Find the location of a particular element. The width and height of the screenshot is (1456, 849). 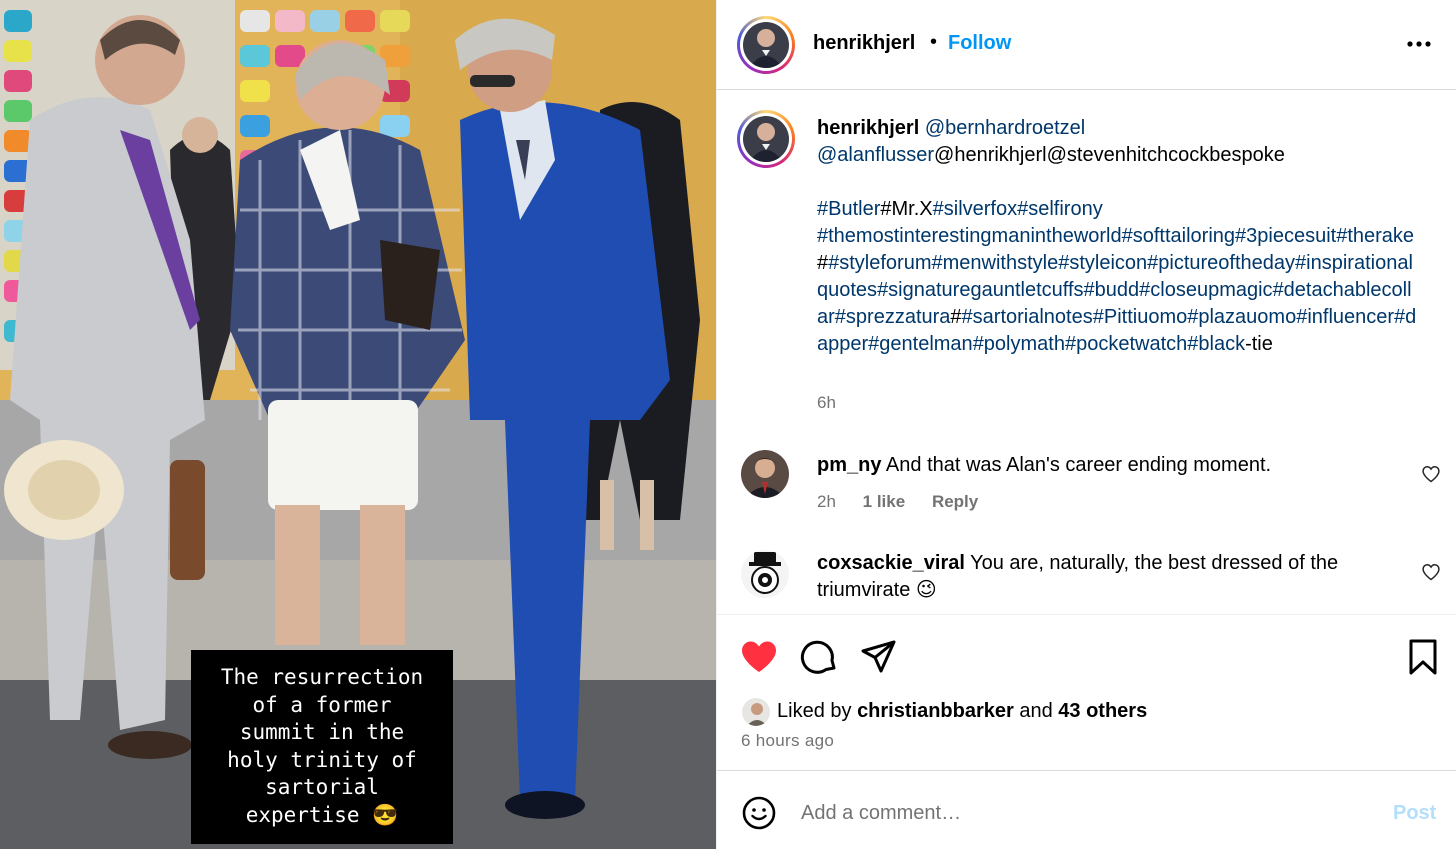

caption-overlay-line: holy trinity of is located at coordinates (322, 759).